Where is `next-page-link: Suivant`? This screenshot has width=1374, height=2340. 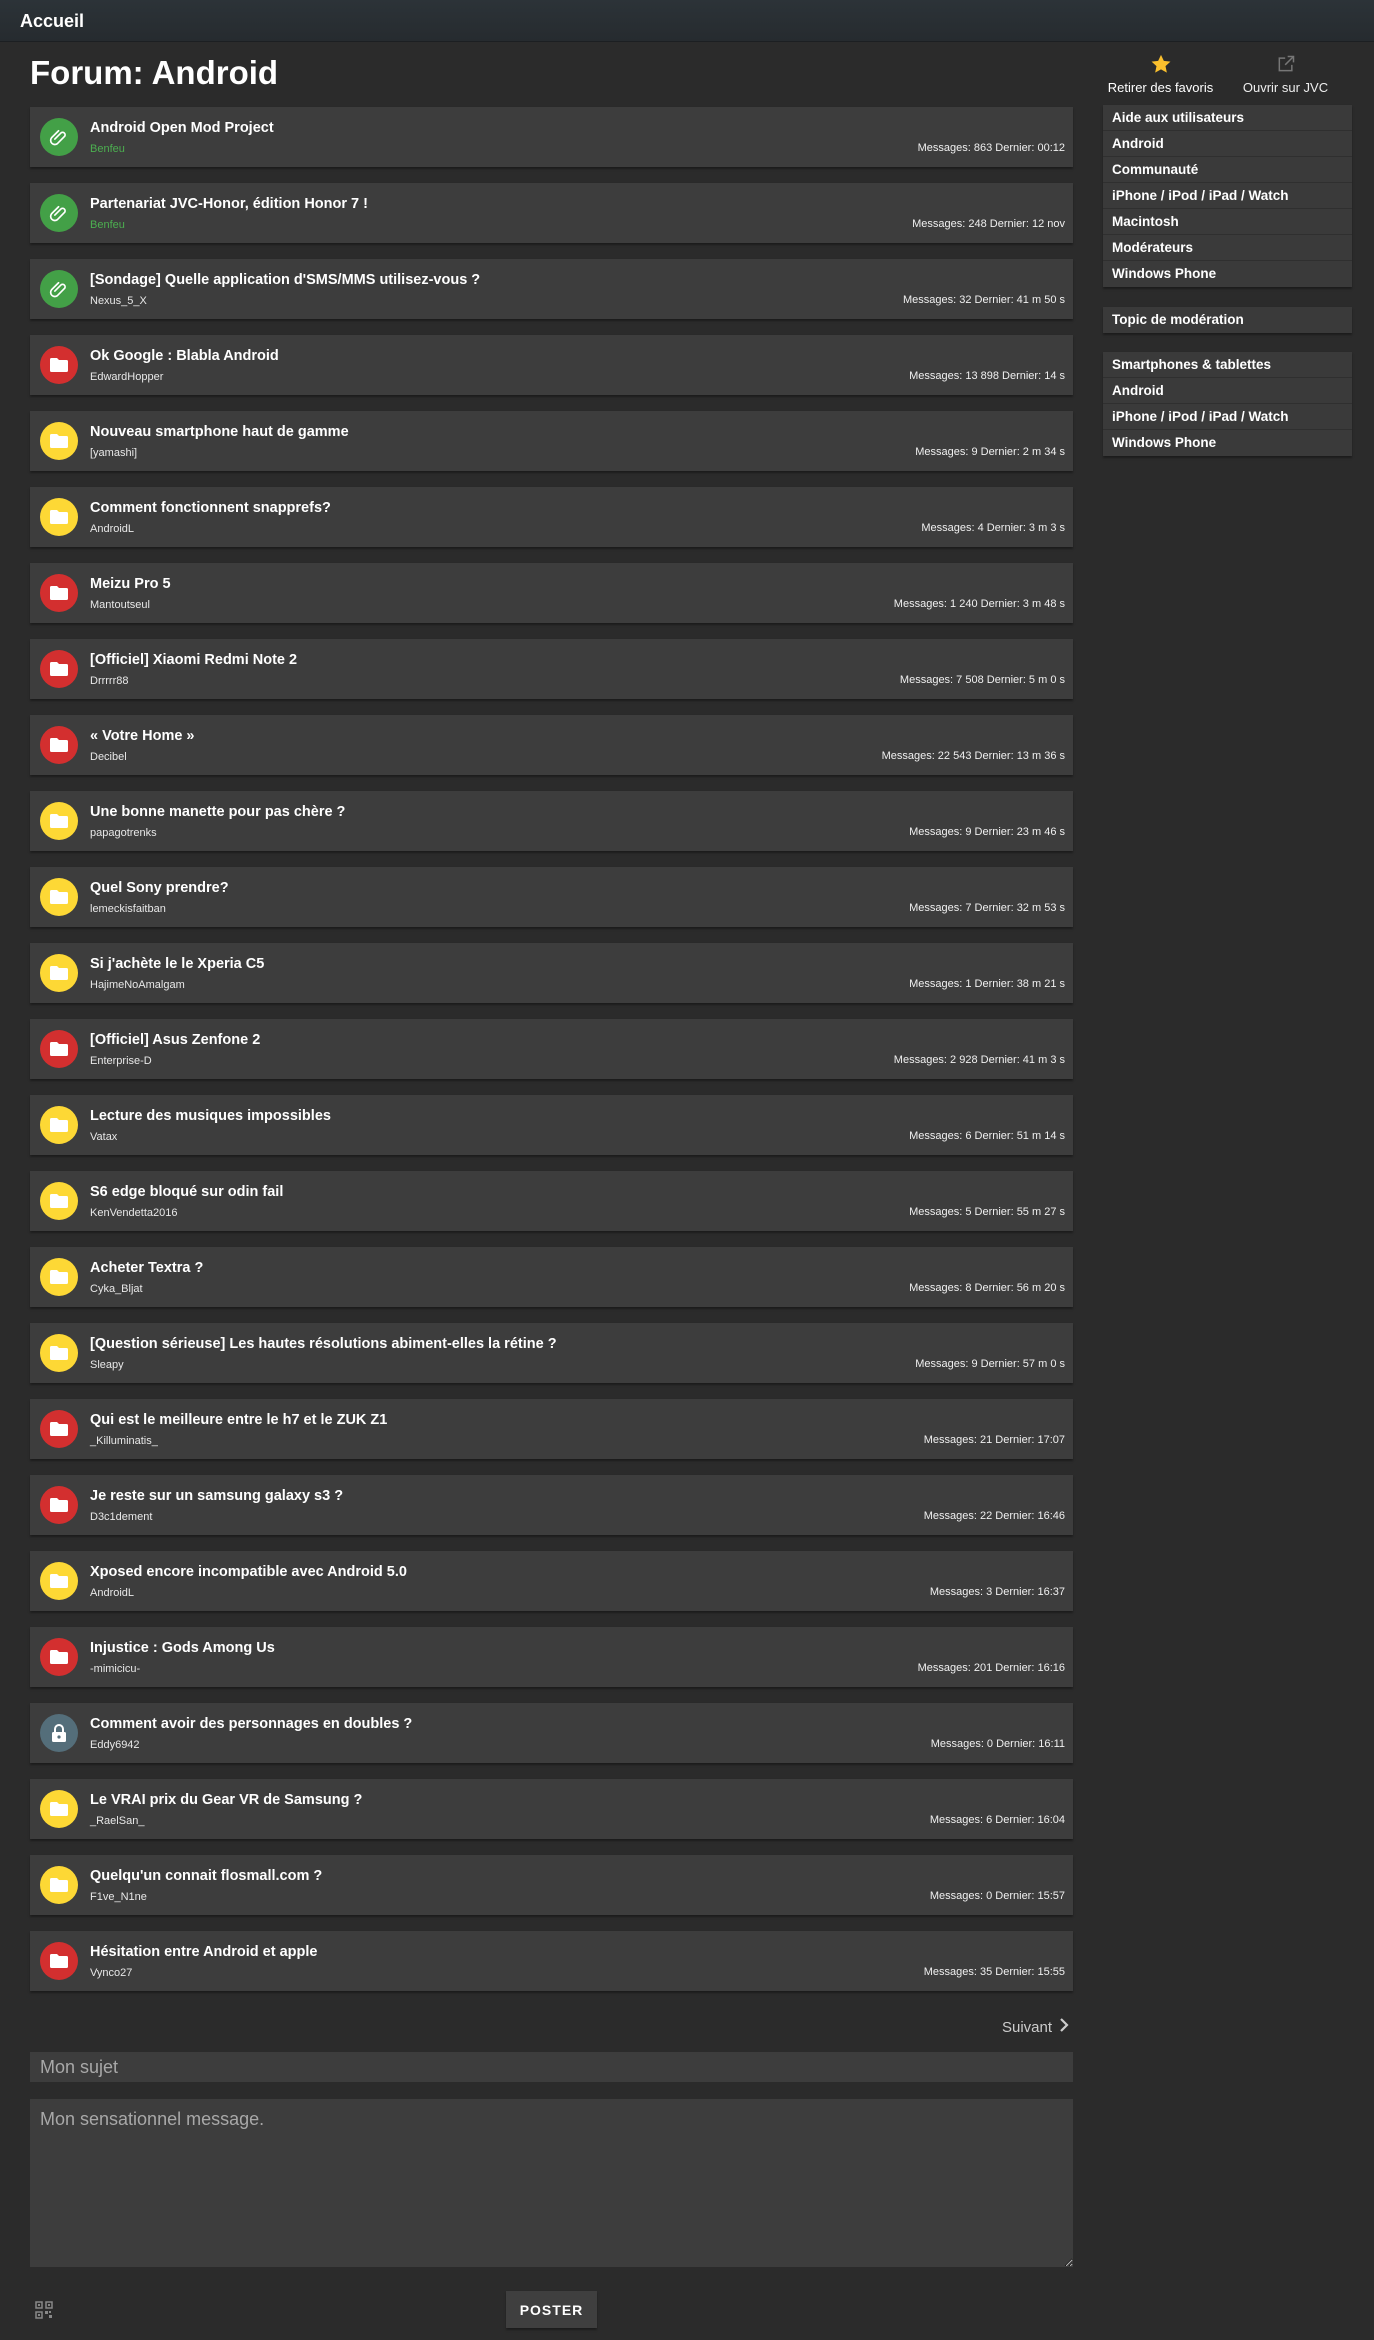 next-page-link: Suivant is located at coordinates (1036, 2027).